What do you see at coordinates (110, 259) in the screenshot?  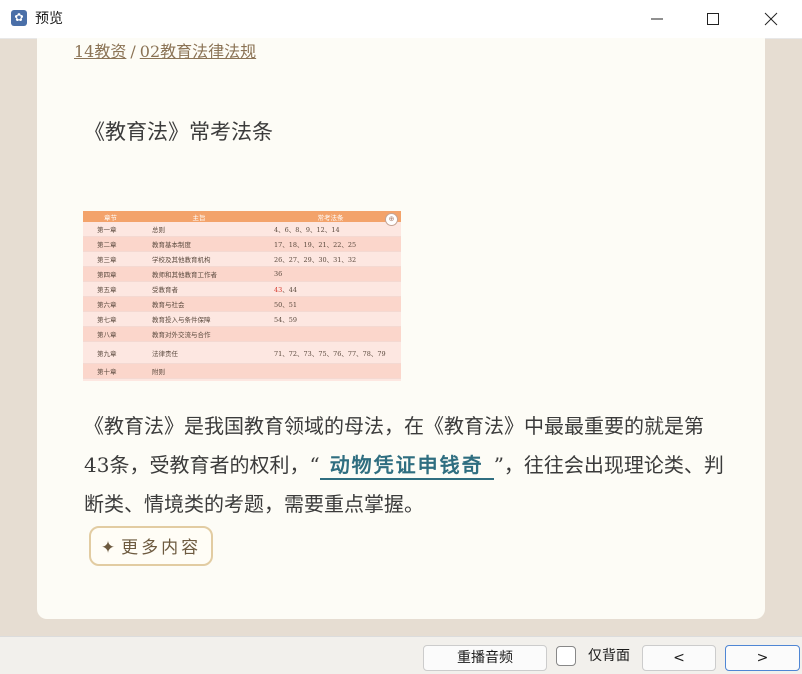 I see `table-cell-chapter: 第三章` at bounding box center [110, 259].